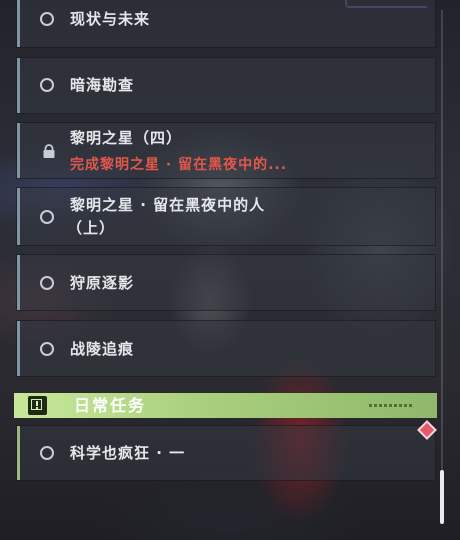  I want to click on section-title: 日常任务, so click(110, 405).